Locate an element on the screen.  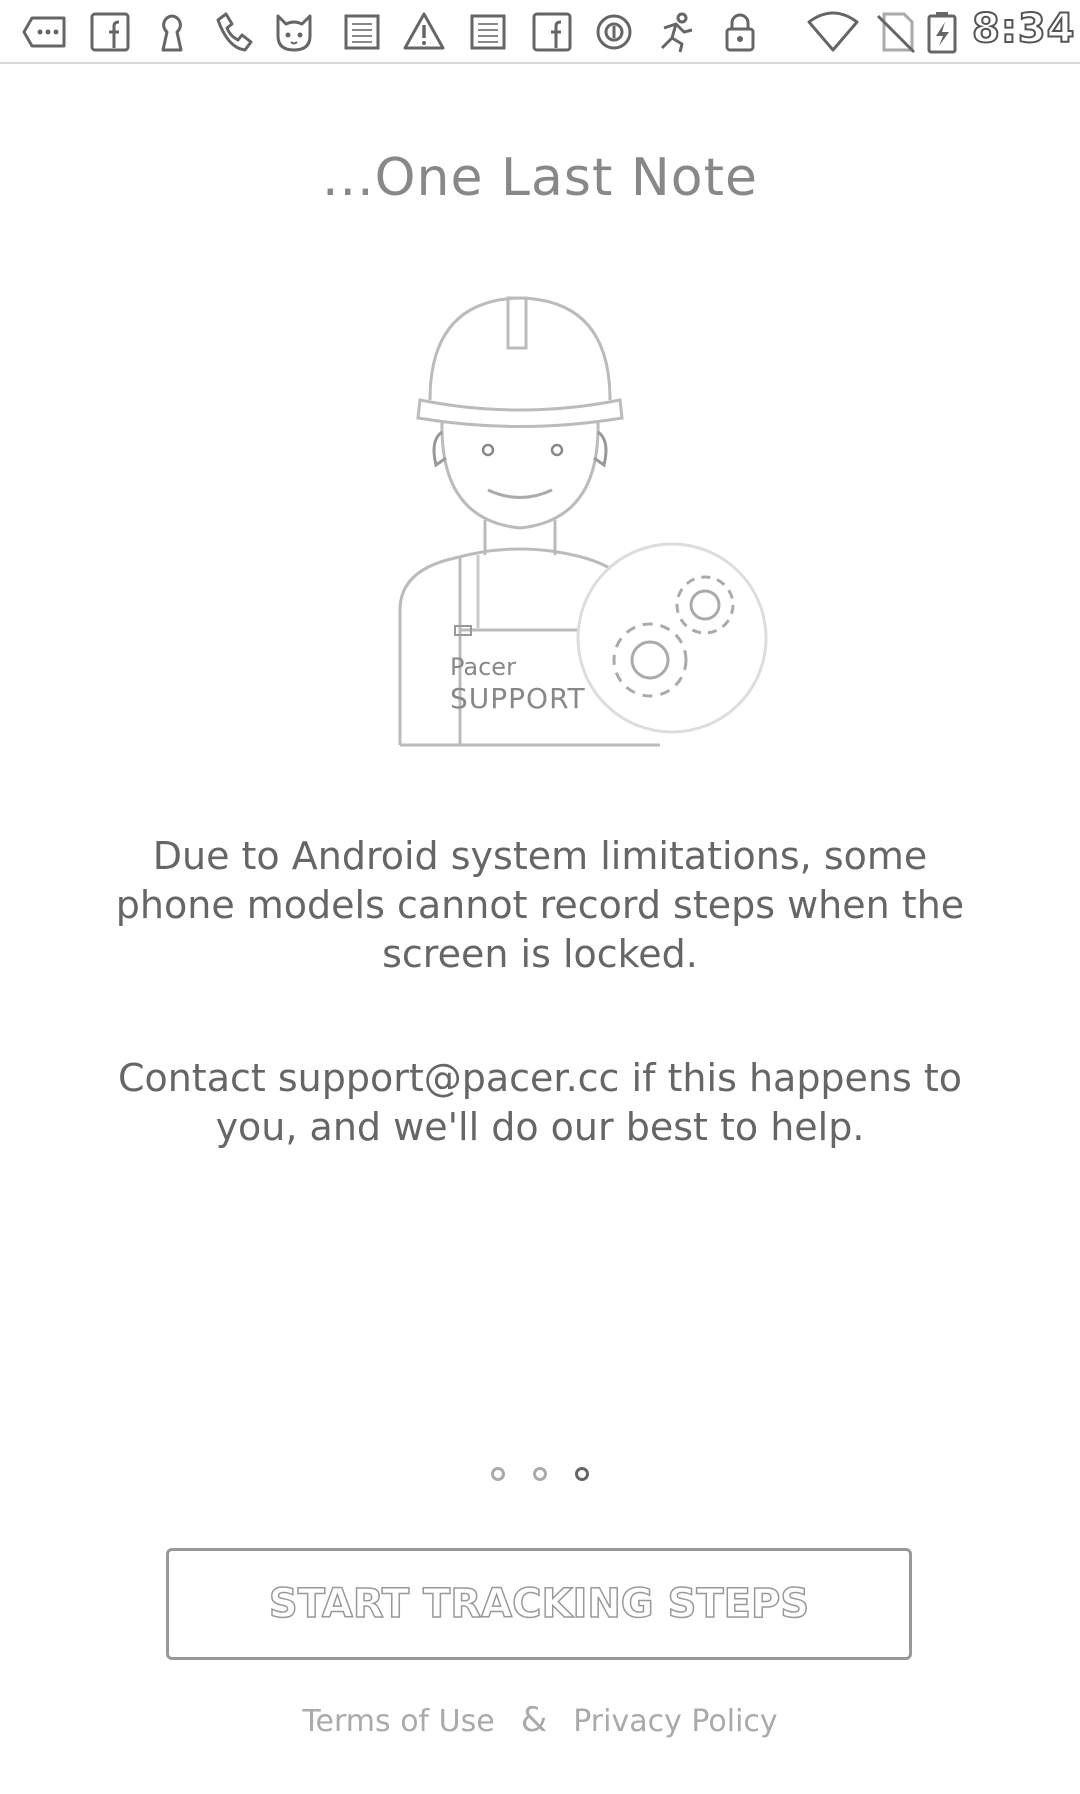
runner-icon is located at coordinates (676, 32).